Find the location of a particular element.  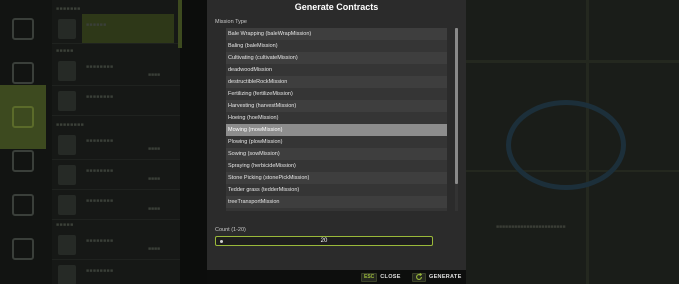

mission-item: Sowing (sowMission) is located at coordinates (336, 154).